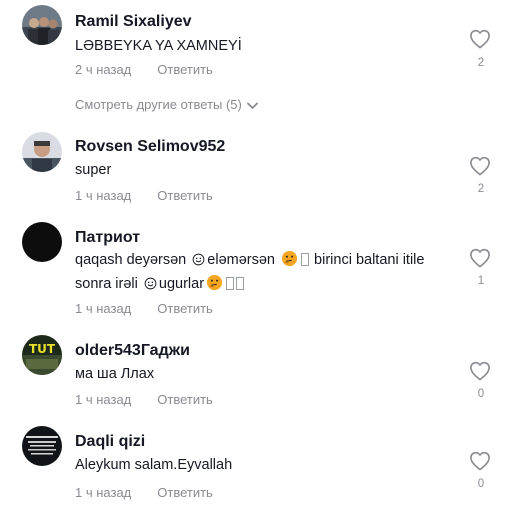 The width and height of the screenshot is (514, 510). Describe the element at coordinates (181, 284) in the screenshot. I see `comment-text-part: ugurlar` at that location.